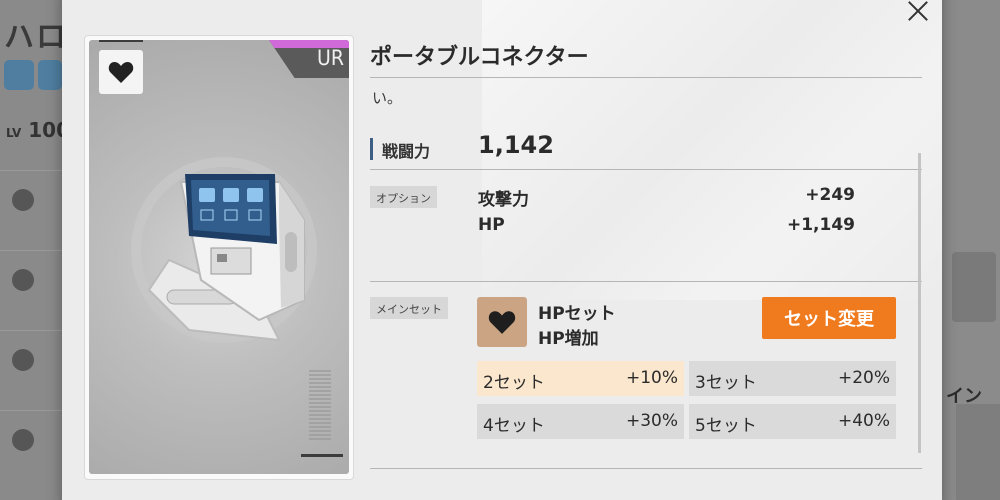 This screenshot has width=1000, height=500. What do you see at coordinates (514, 426) in the screenshot?
I see `set-bonus-label: 4セット` at bounding box center [514, 426].